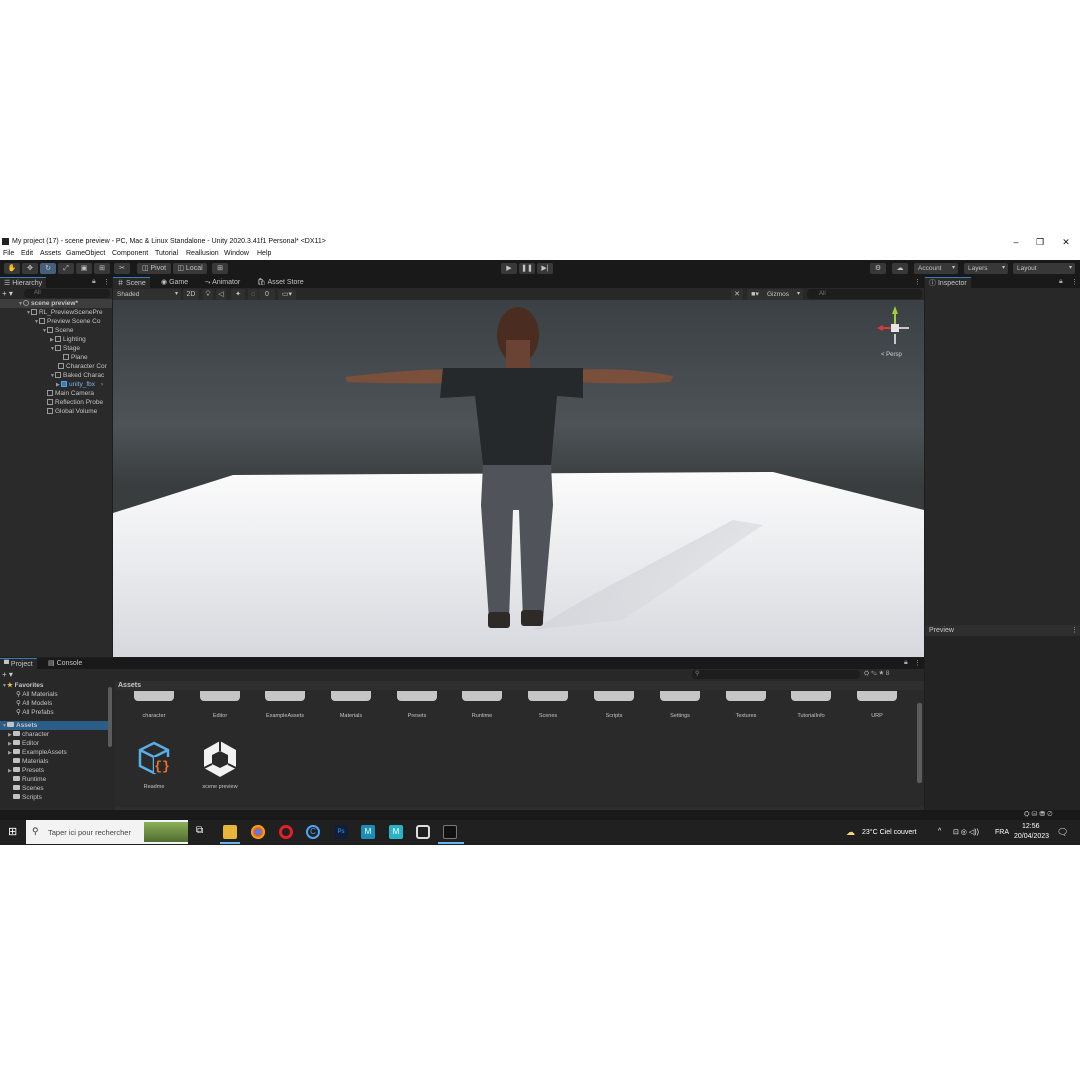 The width and height of the screenshot is (1080, 1080). I want to click on hierarchy-item: Reflection Probe, so click(75, 402).